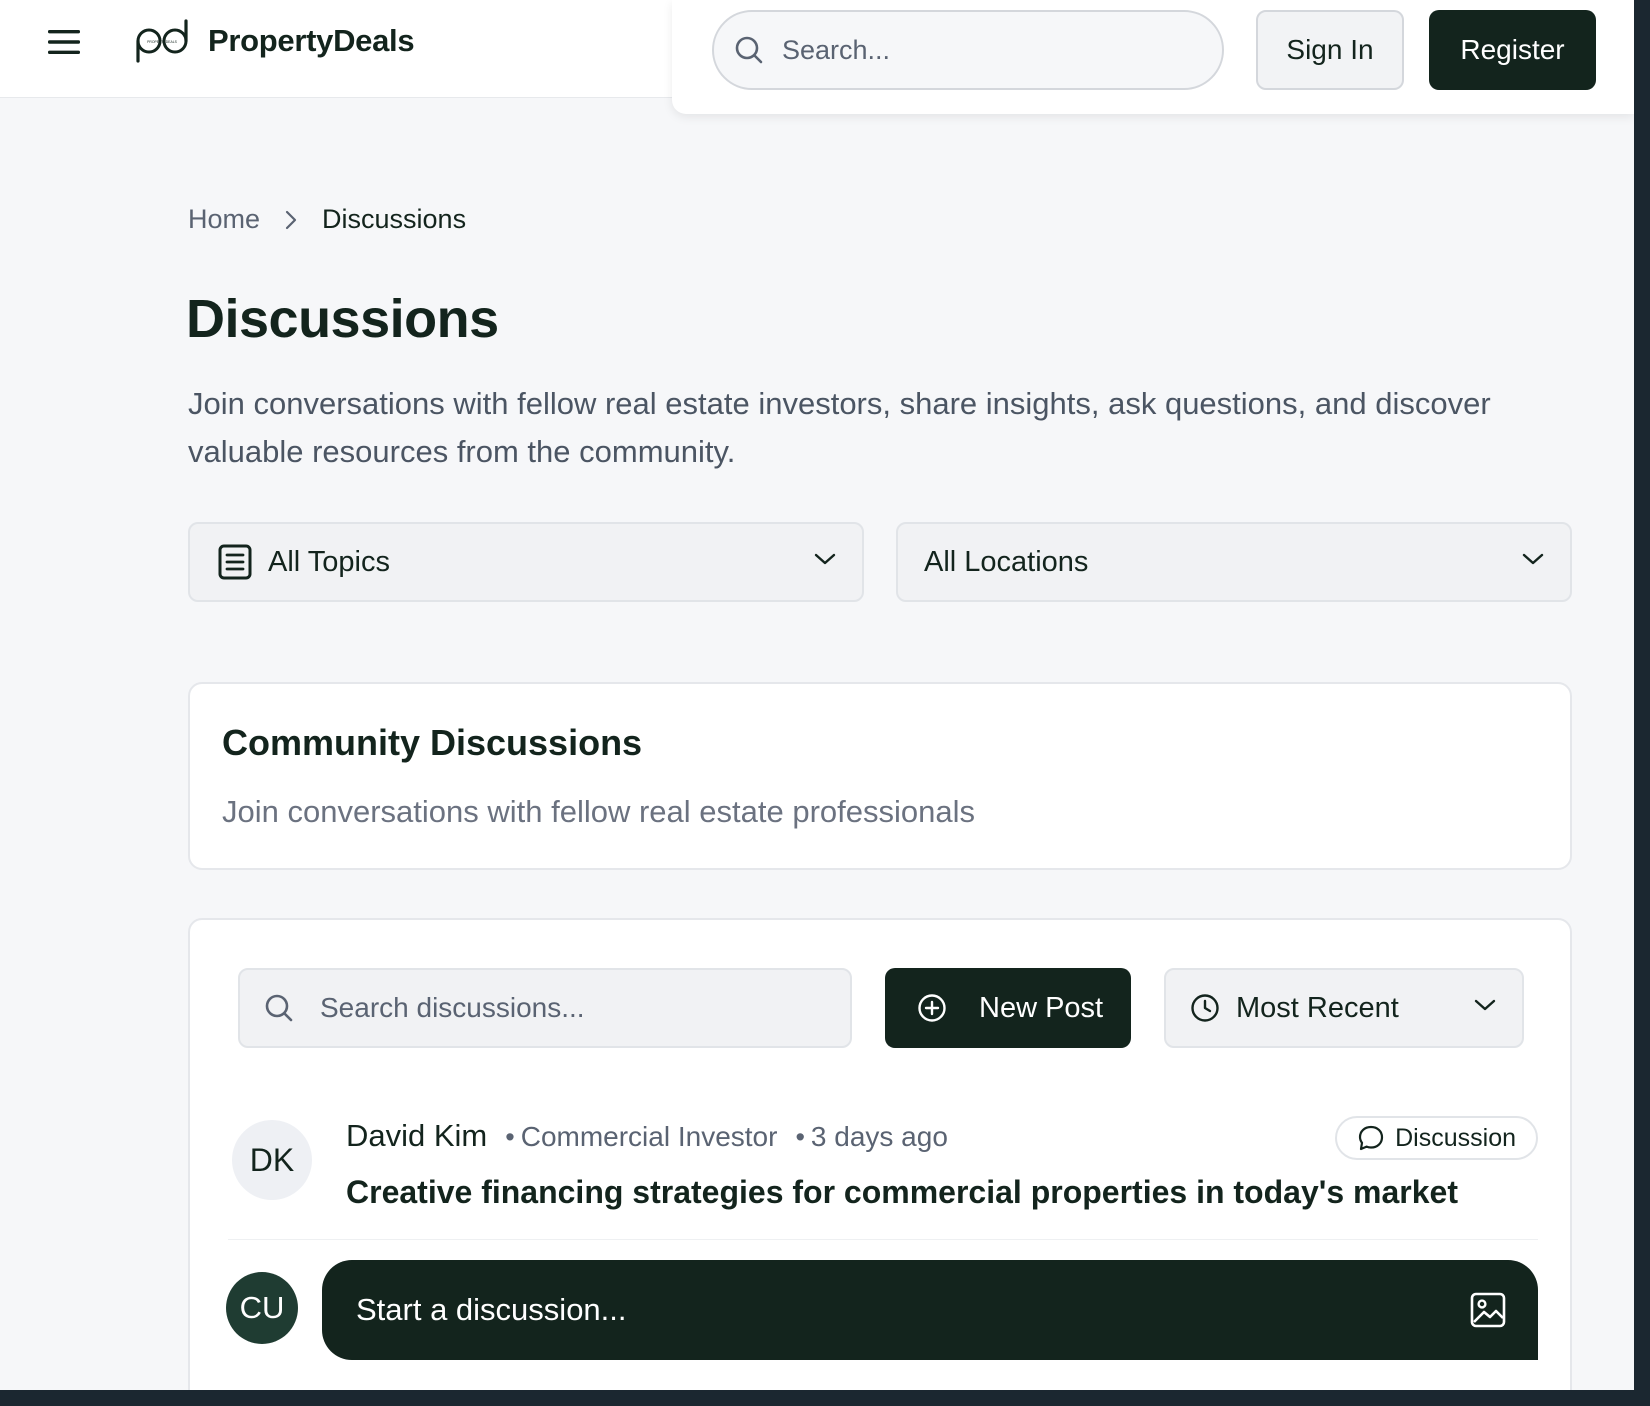 This screenshot has width=1650, height=1406. Describe the element at coordinates (1512, 50) in the screenshot. I see `register-button: Register` at that location.